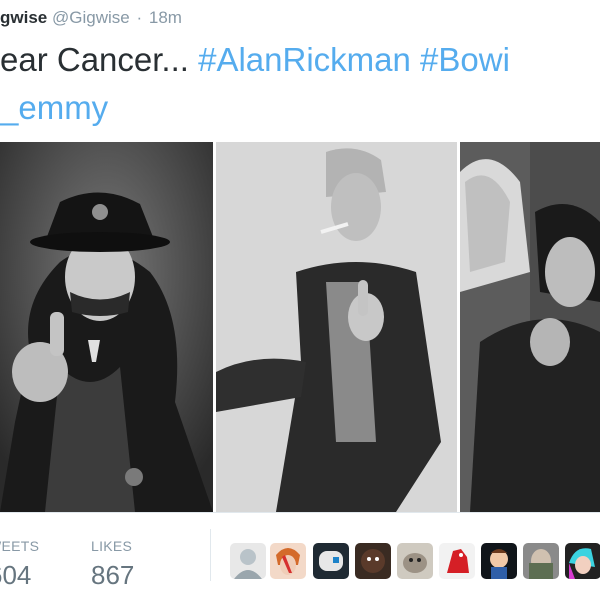 The height and width of the screenshot is (601, 600). I want to click on liker-avatars, so click(415, 561).